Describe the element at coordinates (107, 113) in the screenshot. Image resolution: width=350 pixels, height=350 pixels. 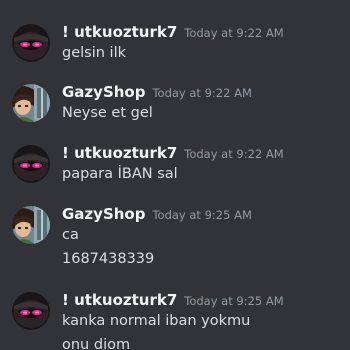
I see `message-text: Neyse et gel` at that location.